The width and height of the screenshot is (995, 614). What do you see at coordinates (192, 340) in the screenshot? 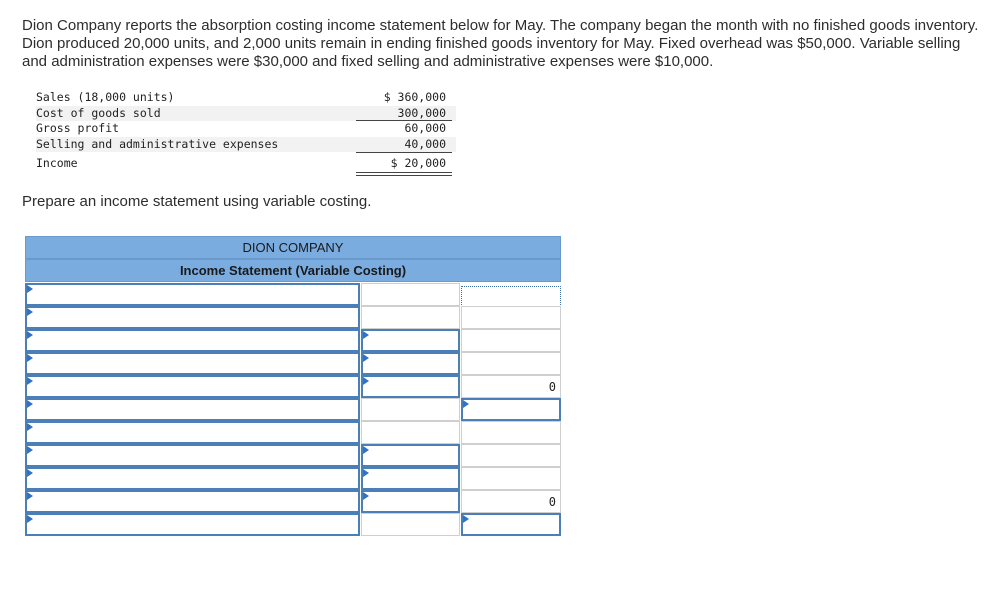
I see `row3-label-input` at bounding box center [192, 340].